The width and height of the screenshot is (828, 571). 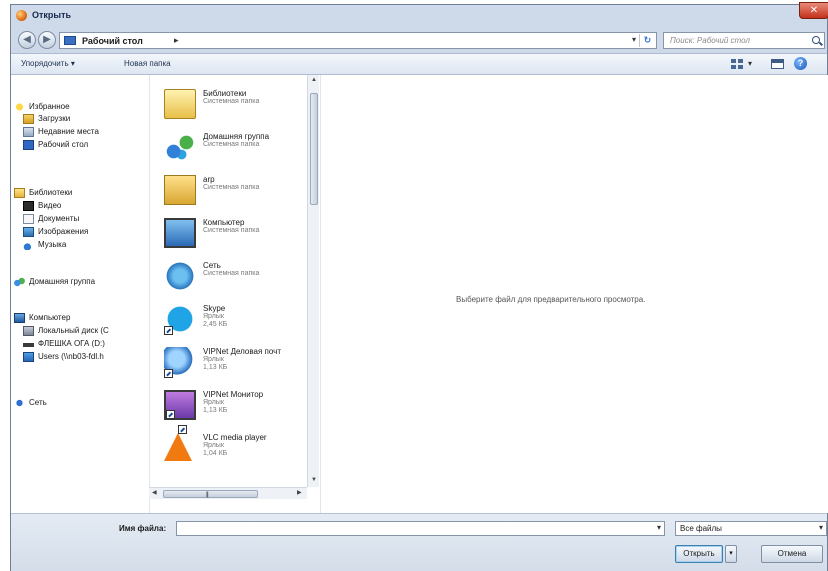 What do you see at coordinates (63, 231) in the screenshot?
I see `sidebar-item-label: Изображения` at bounding box center [63, 231].